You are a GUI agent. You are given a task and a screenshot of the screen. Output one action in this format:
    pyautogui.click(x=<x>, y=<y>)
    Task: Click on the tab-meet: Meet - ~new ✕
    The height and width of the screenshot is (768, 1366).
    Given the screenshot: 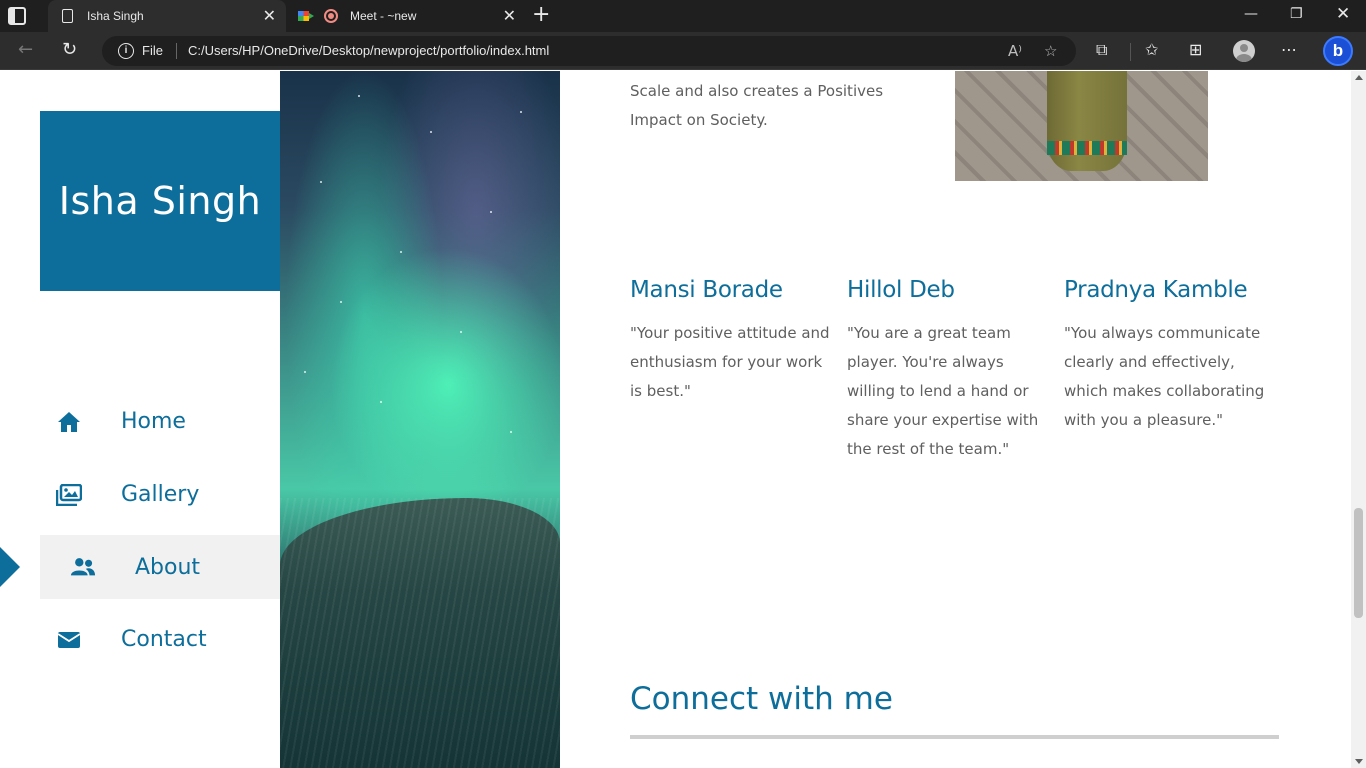 What is the action you would take?
    pyautogui.click(x=407, y=16)
    